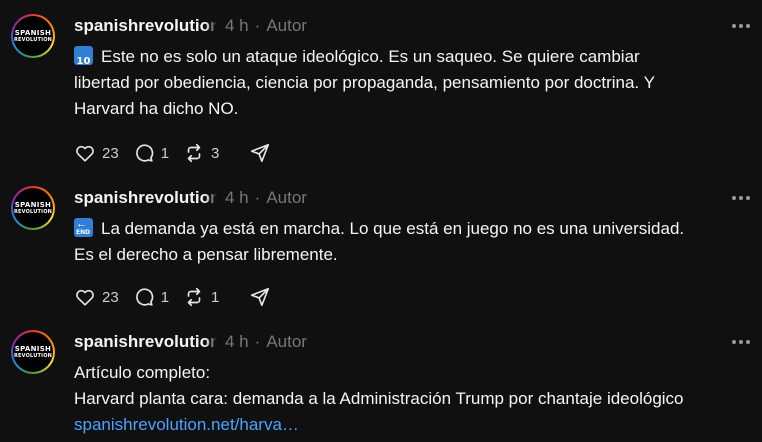 The image size is (762, 442). I want to click on post-text-line: Artículo completo:, so click(142, 372).